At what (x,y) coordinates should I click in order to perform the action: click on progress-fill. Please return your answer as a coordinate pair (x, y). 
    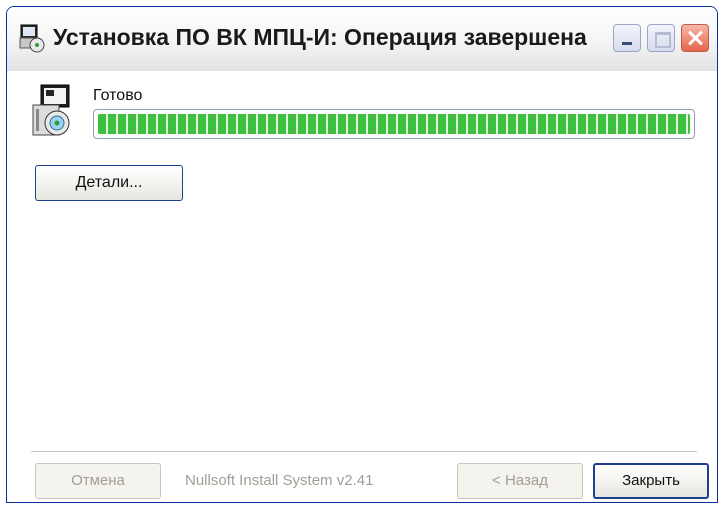
    Looking at the image, I should click on (394, 124).